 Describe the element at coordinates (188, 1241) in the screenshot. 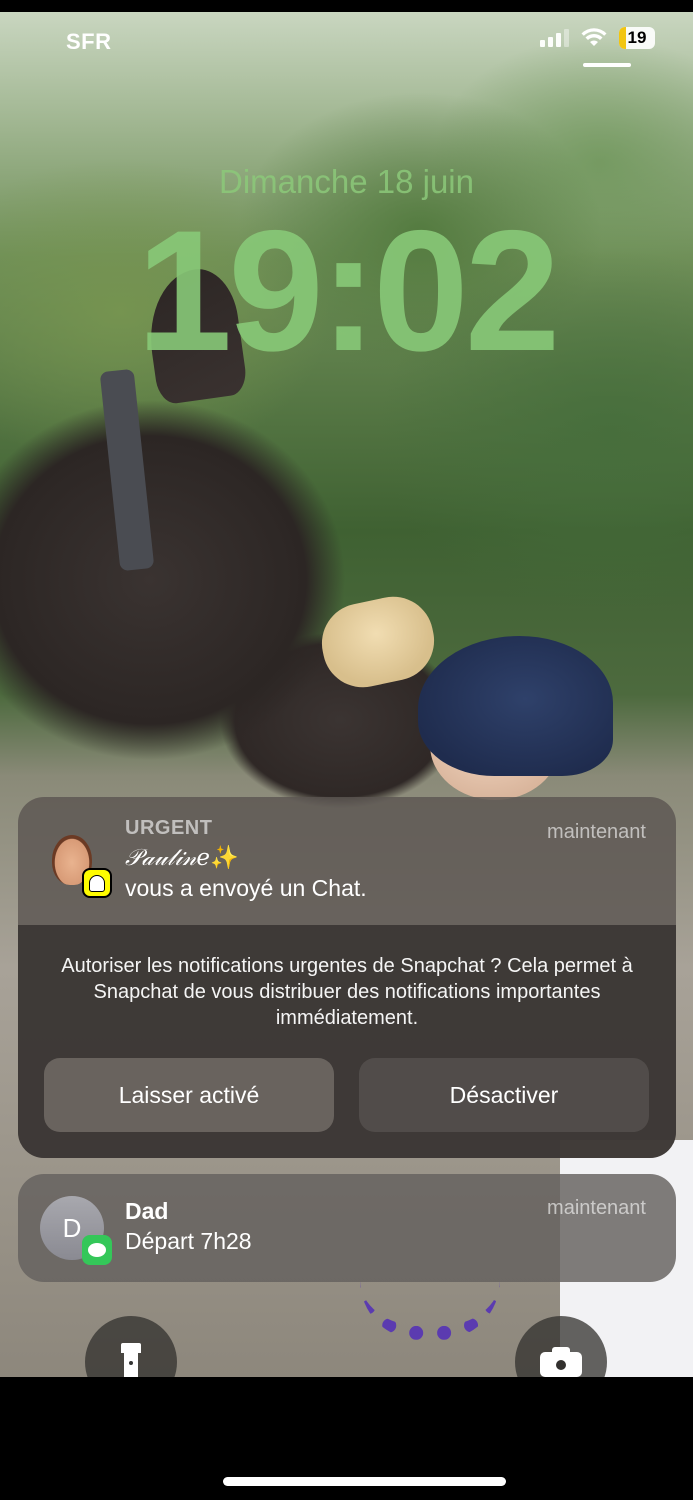

I see `notification-message: Départ 7h28` at that location.